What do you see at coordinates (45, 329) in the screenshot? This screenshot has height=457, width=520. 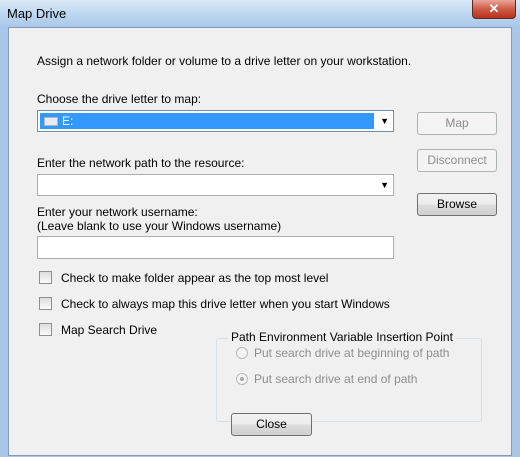 I see `search-drive-checkbox` at bounding box center [45, 329].